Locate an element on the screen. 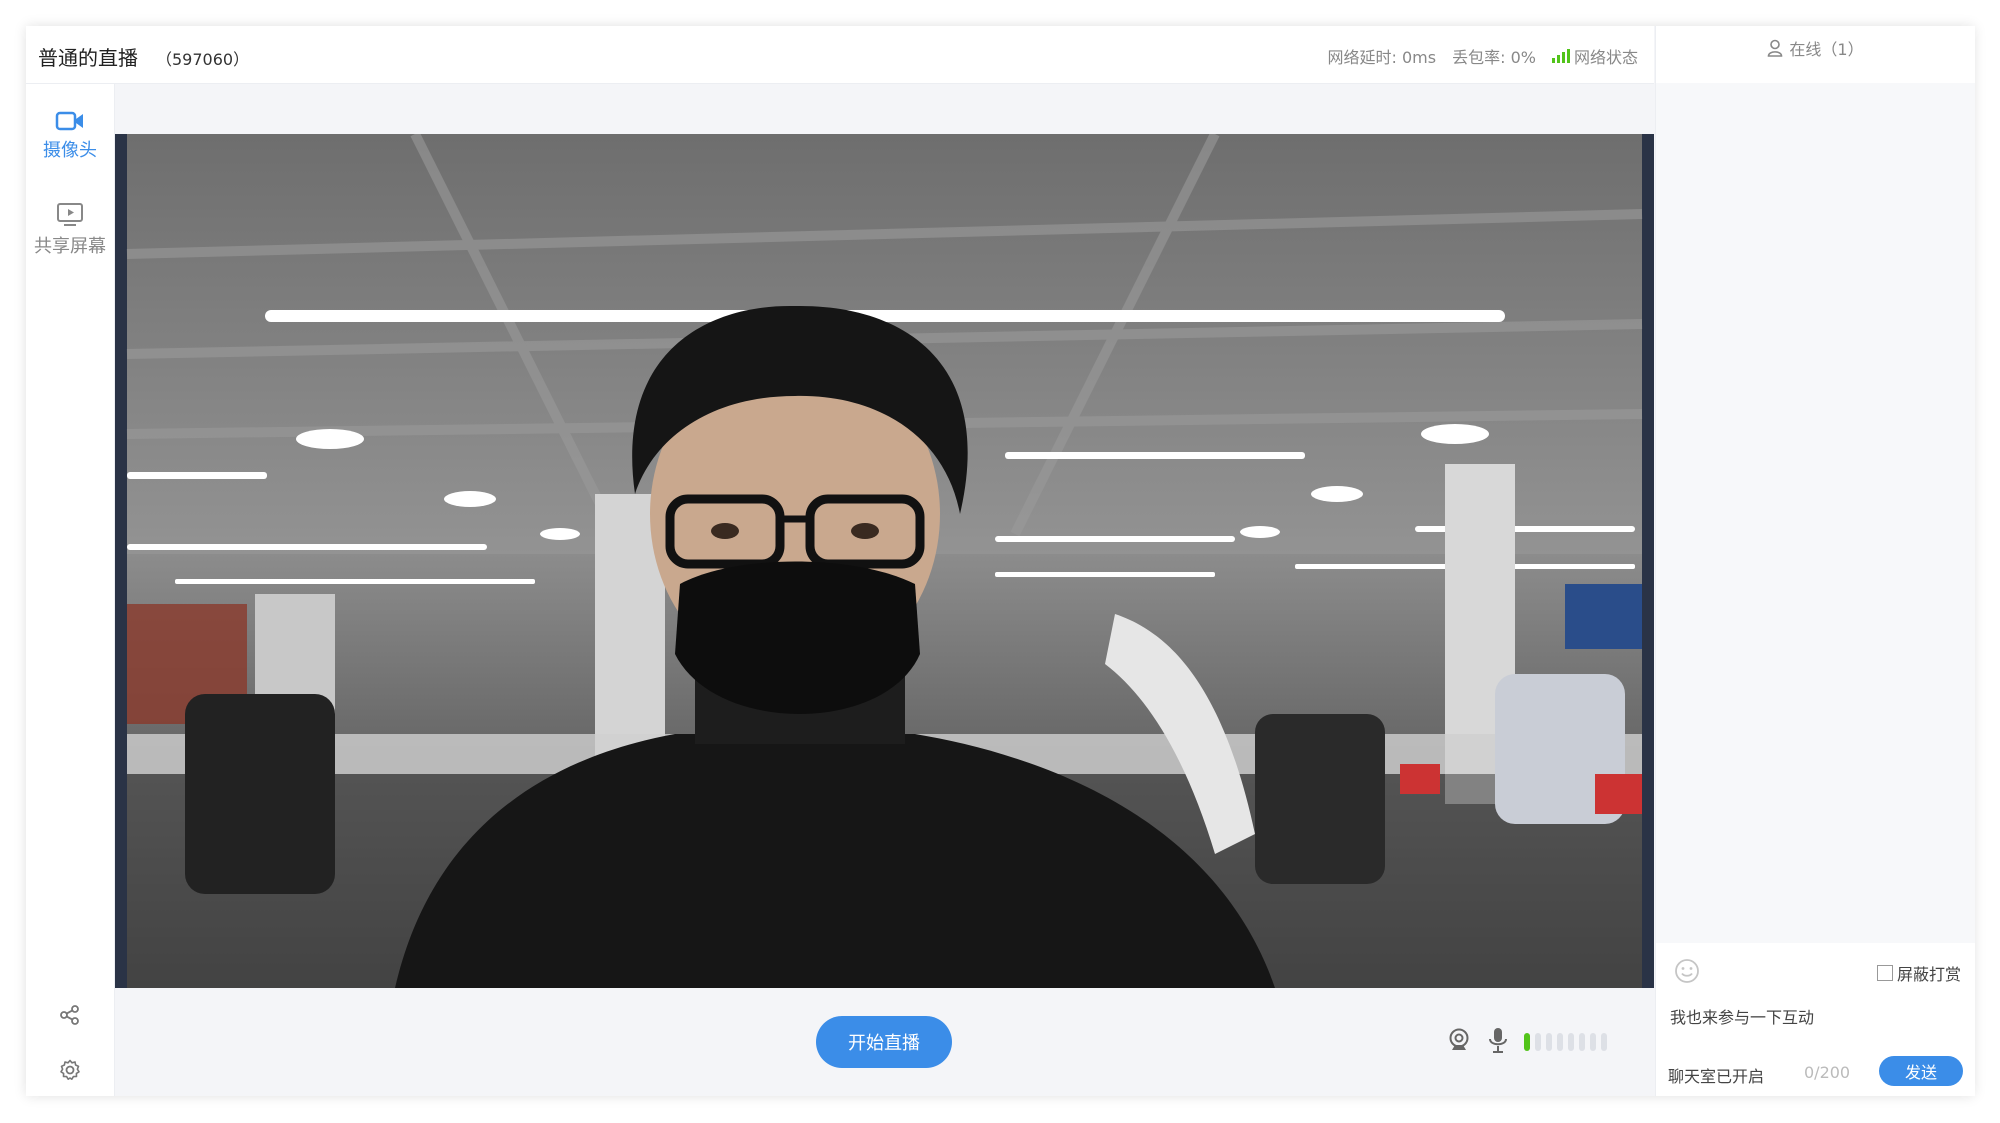  network-info: 网络延时: 0ms 丢包率: 0% 网络状态 is located at coordinates (1483, 56).